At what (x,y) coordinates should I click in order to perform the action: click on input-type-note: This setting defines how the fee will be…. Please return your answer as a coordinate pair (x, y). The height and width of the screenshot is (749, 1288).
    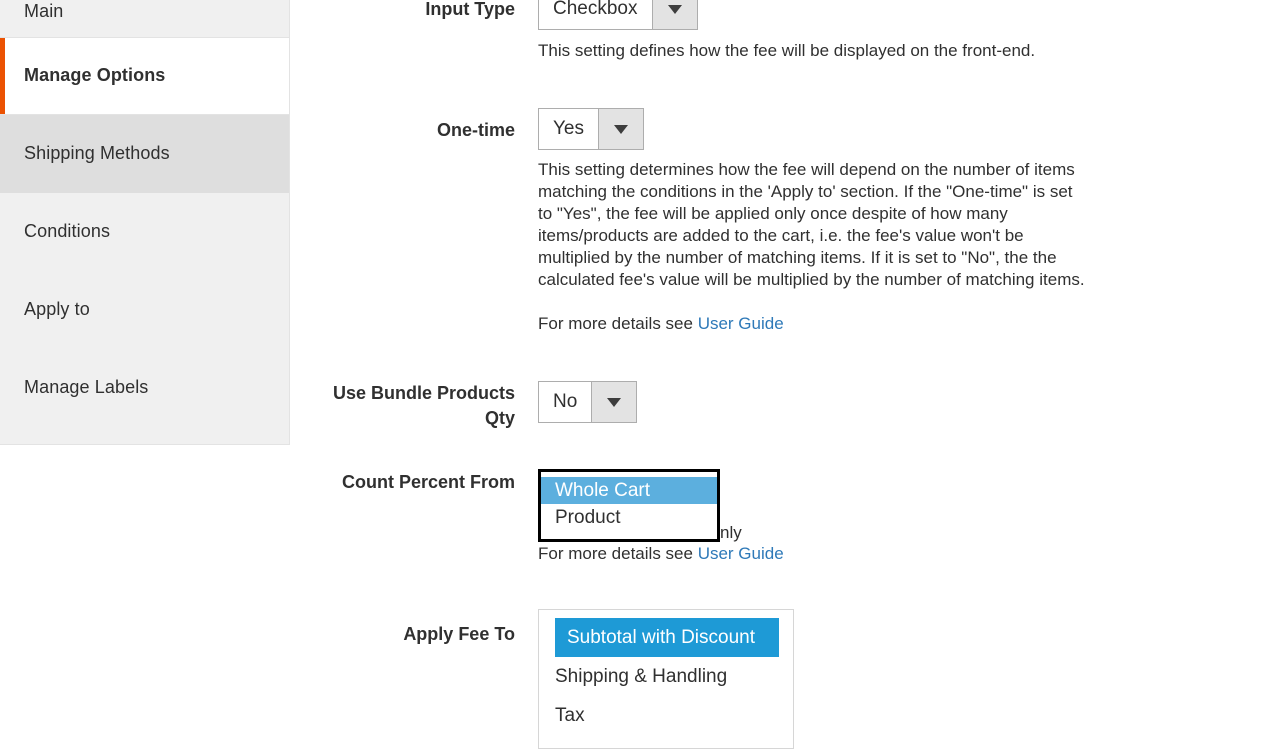
    Looking at the image, I should click on (787, 50).